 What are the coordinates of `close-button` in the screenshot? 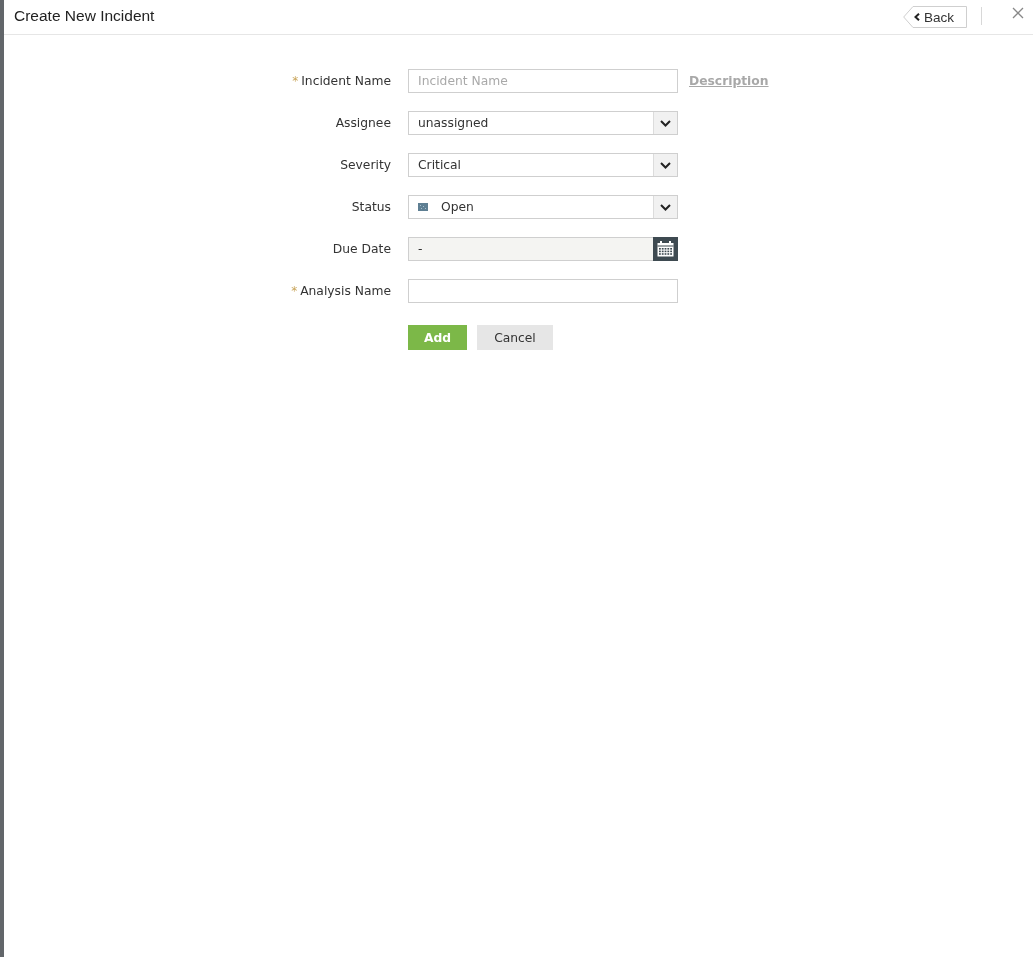 It's located at (1018, 13).